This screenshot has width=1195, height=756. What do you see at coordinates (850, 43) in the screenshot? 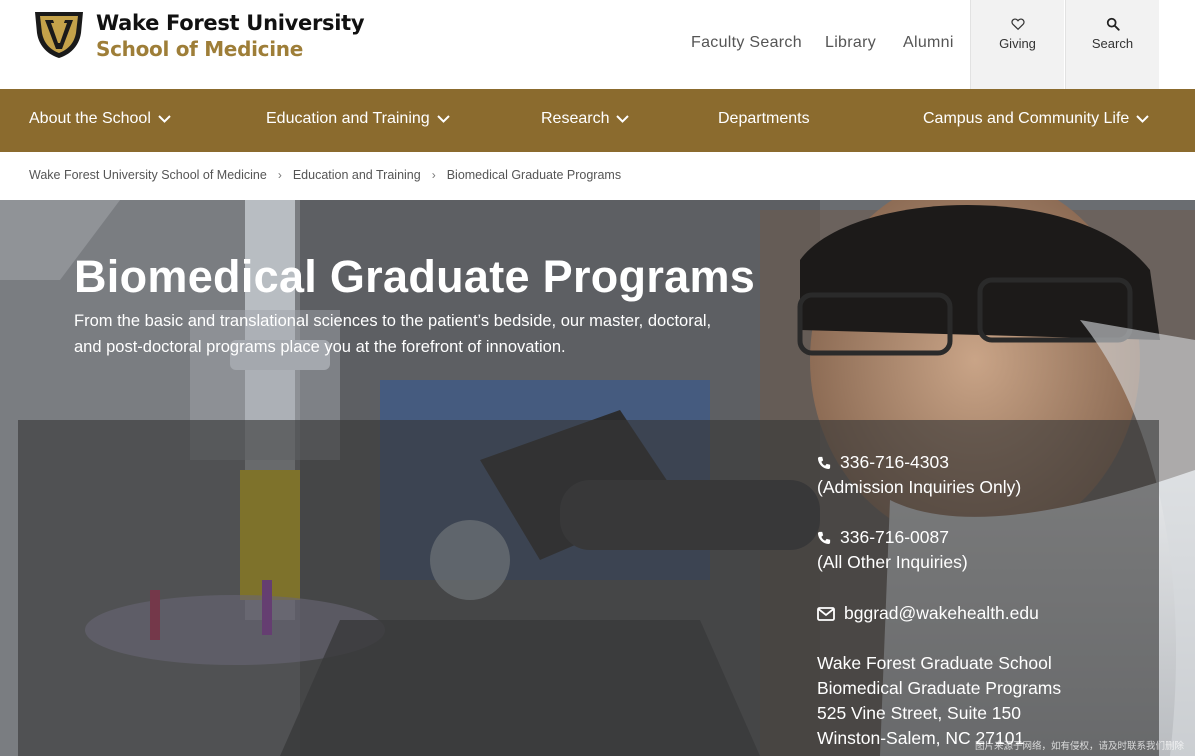
I see `library-link: Library` at bounding box center [850, 43].